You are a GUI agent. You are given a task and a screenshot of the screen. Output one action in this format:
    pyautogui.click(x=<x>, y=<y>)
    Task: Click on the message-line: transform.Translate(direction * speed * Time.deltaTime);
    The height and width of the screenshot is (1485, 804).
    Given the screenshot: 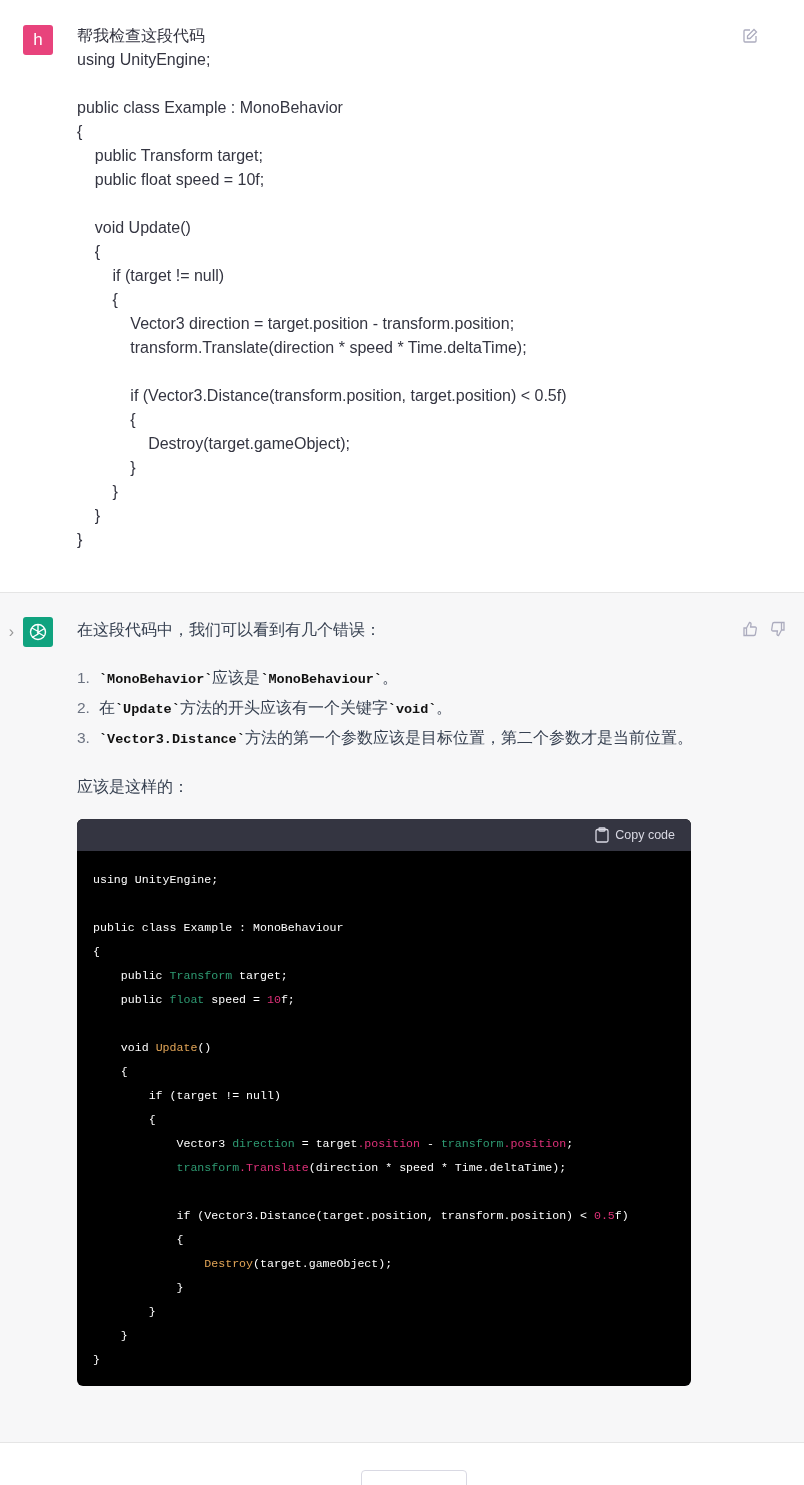 What is the action you would take?
    pyautogui.click(x=328, y=348)
    